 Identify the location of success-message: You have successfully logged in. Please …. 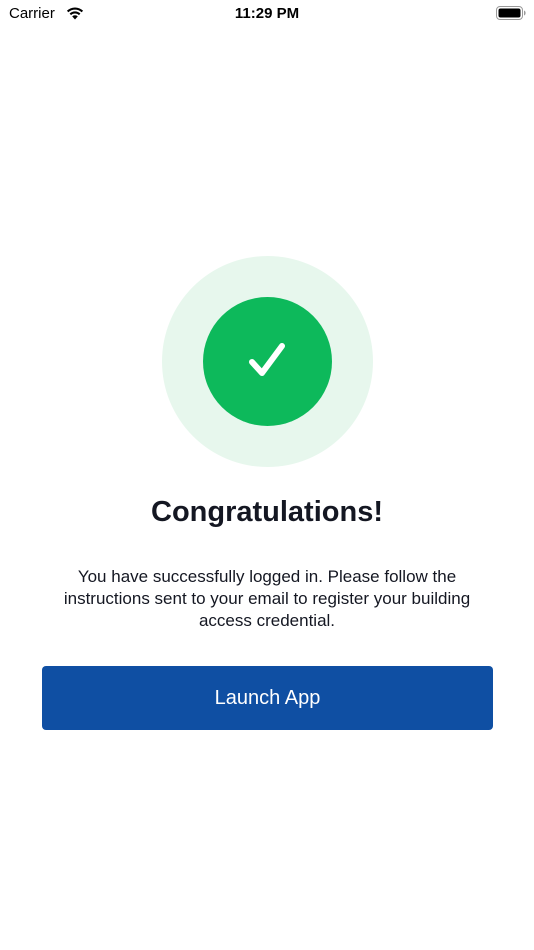
(267, 598).